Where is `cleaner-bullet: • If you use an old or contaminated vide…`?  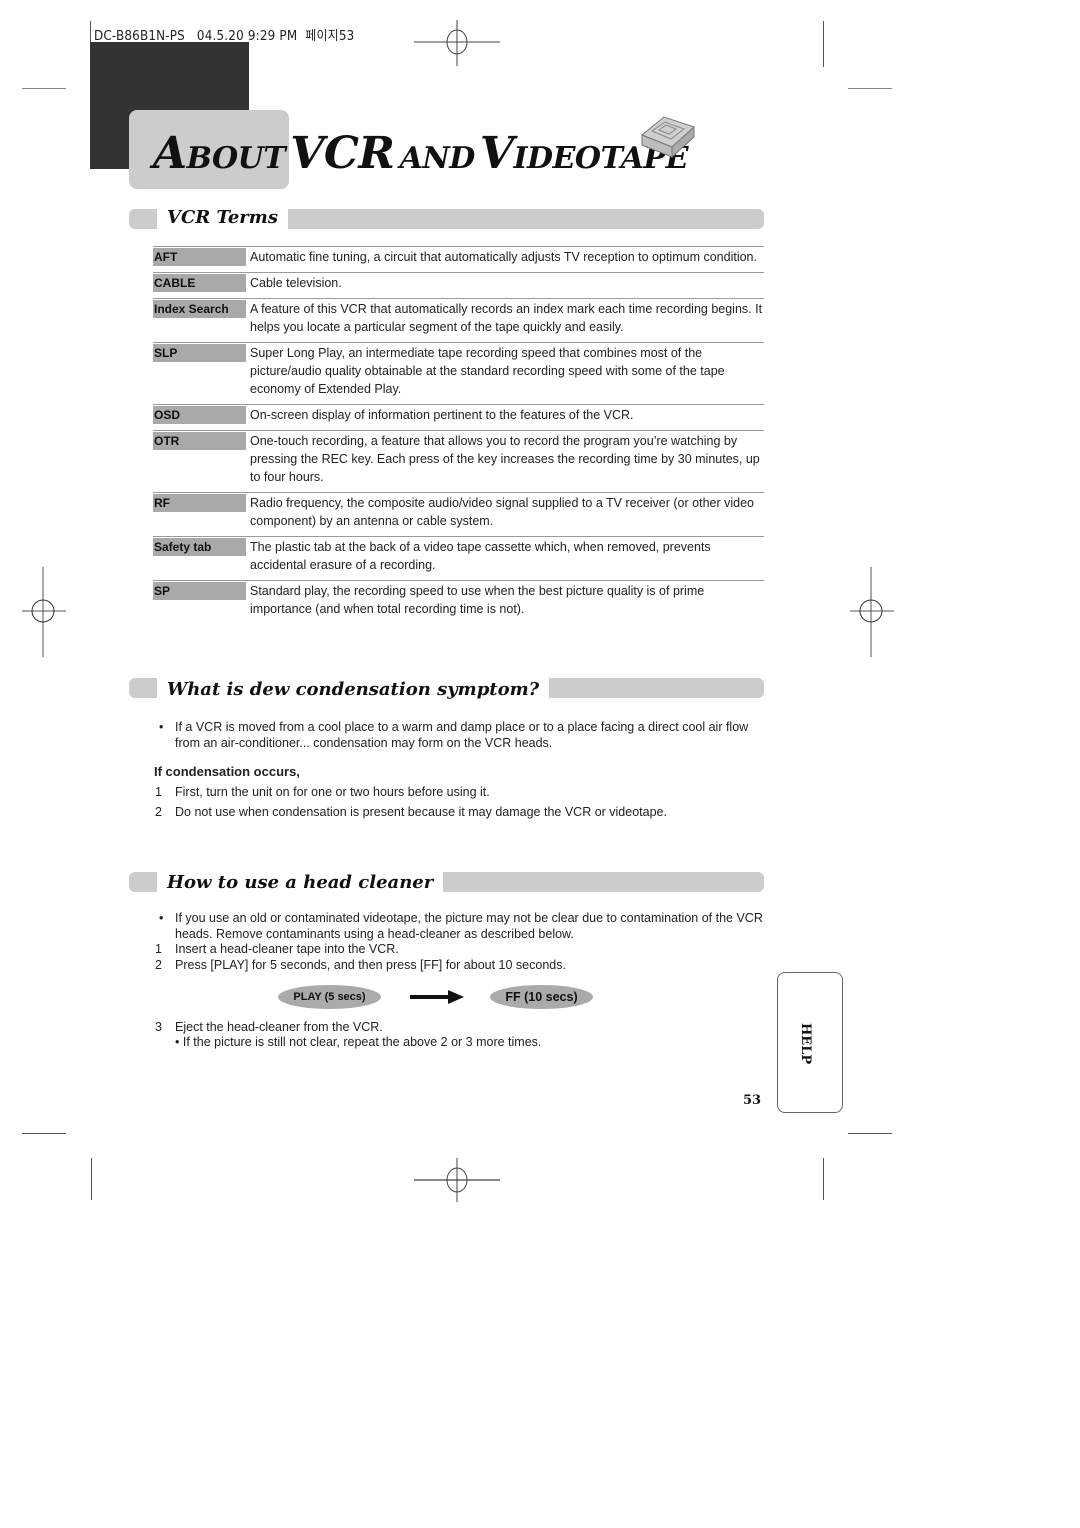
cleaner-bullet: • If you use an old or contaminated vide… is located at coordinates (461, 926).